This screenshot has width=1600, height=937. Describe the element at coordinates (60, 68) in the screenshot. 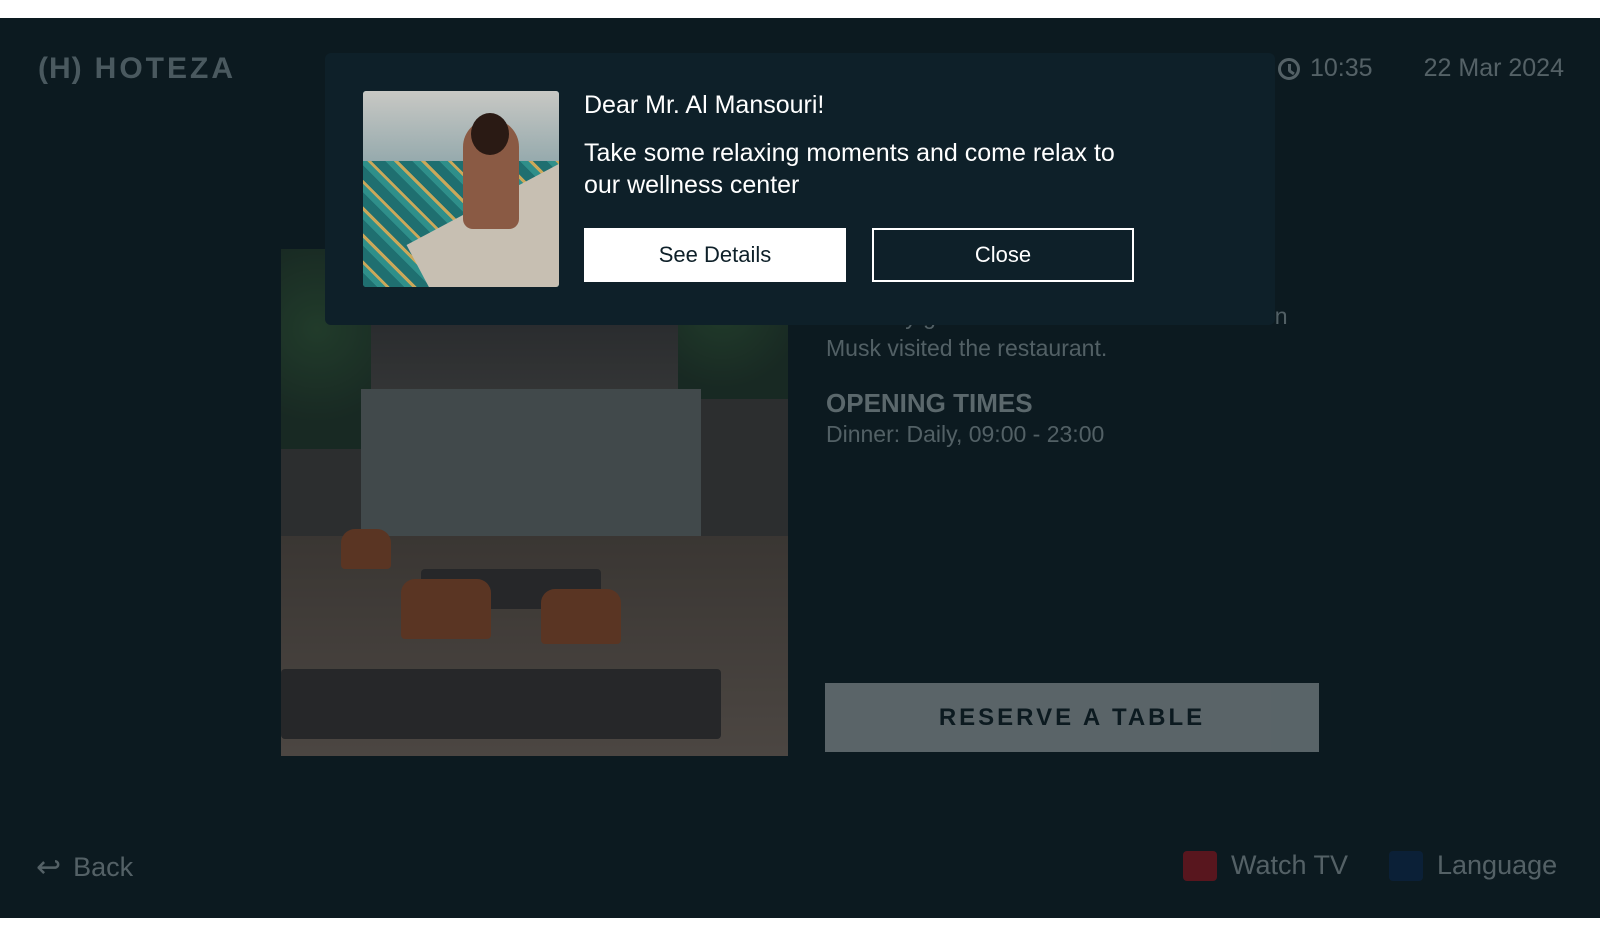

I see `logo-mark: (H)` at that location.